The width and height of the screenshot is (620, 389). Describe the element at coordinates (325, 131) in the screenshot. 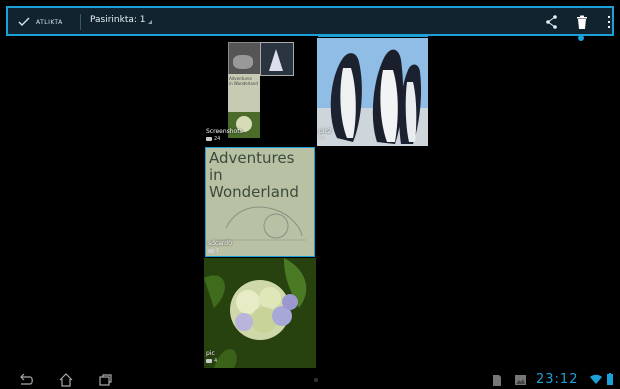

I see `album-name: pic2` at that location.